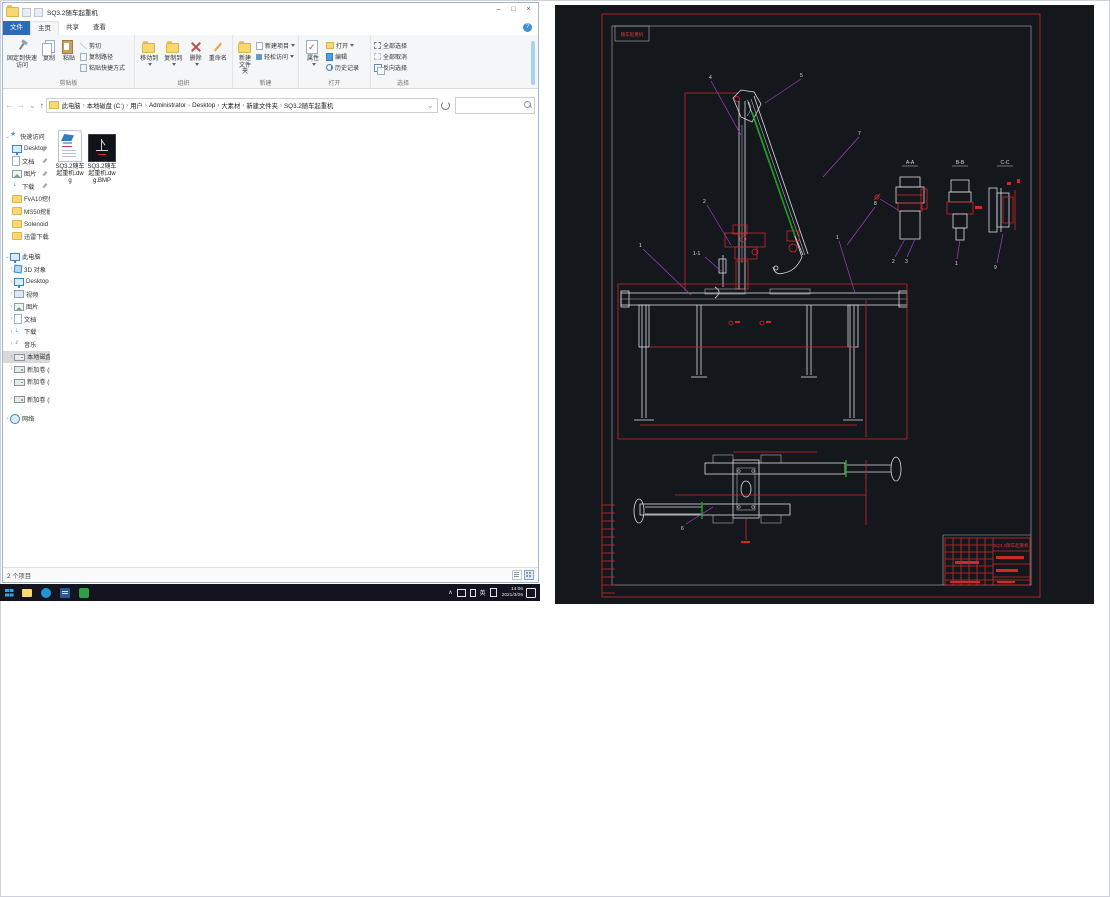 The image size is (1110, 897). Describe the element at coordinates (218, 58) in the screenshot. I see `rename-button: 重命名` at that location.